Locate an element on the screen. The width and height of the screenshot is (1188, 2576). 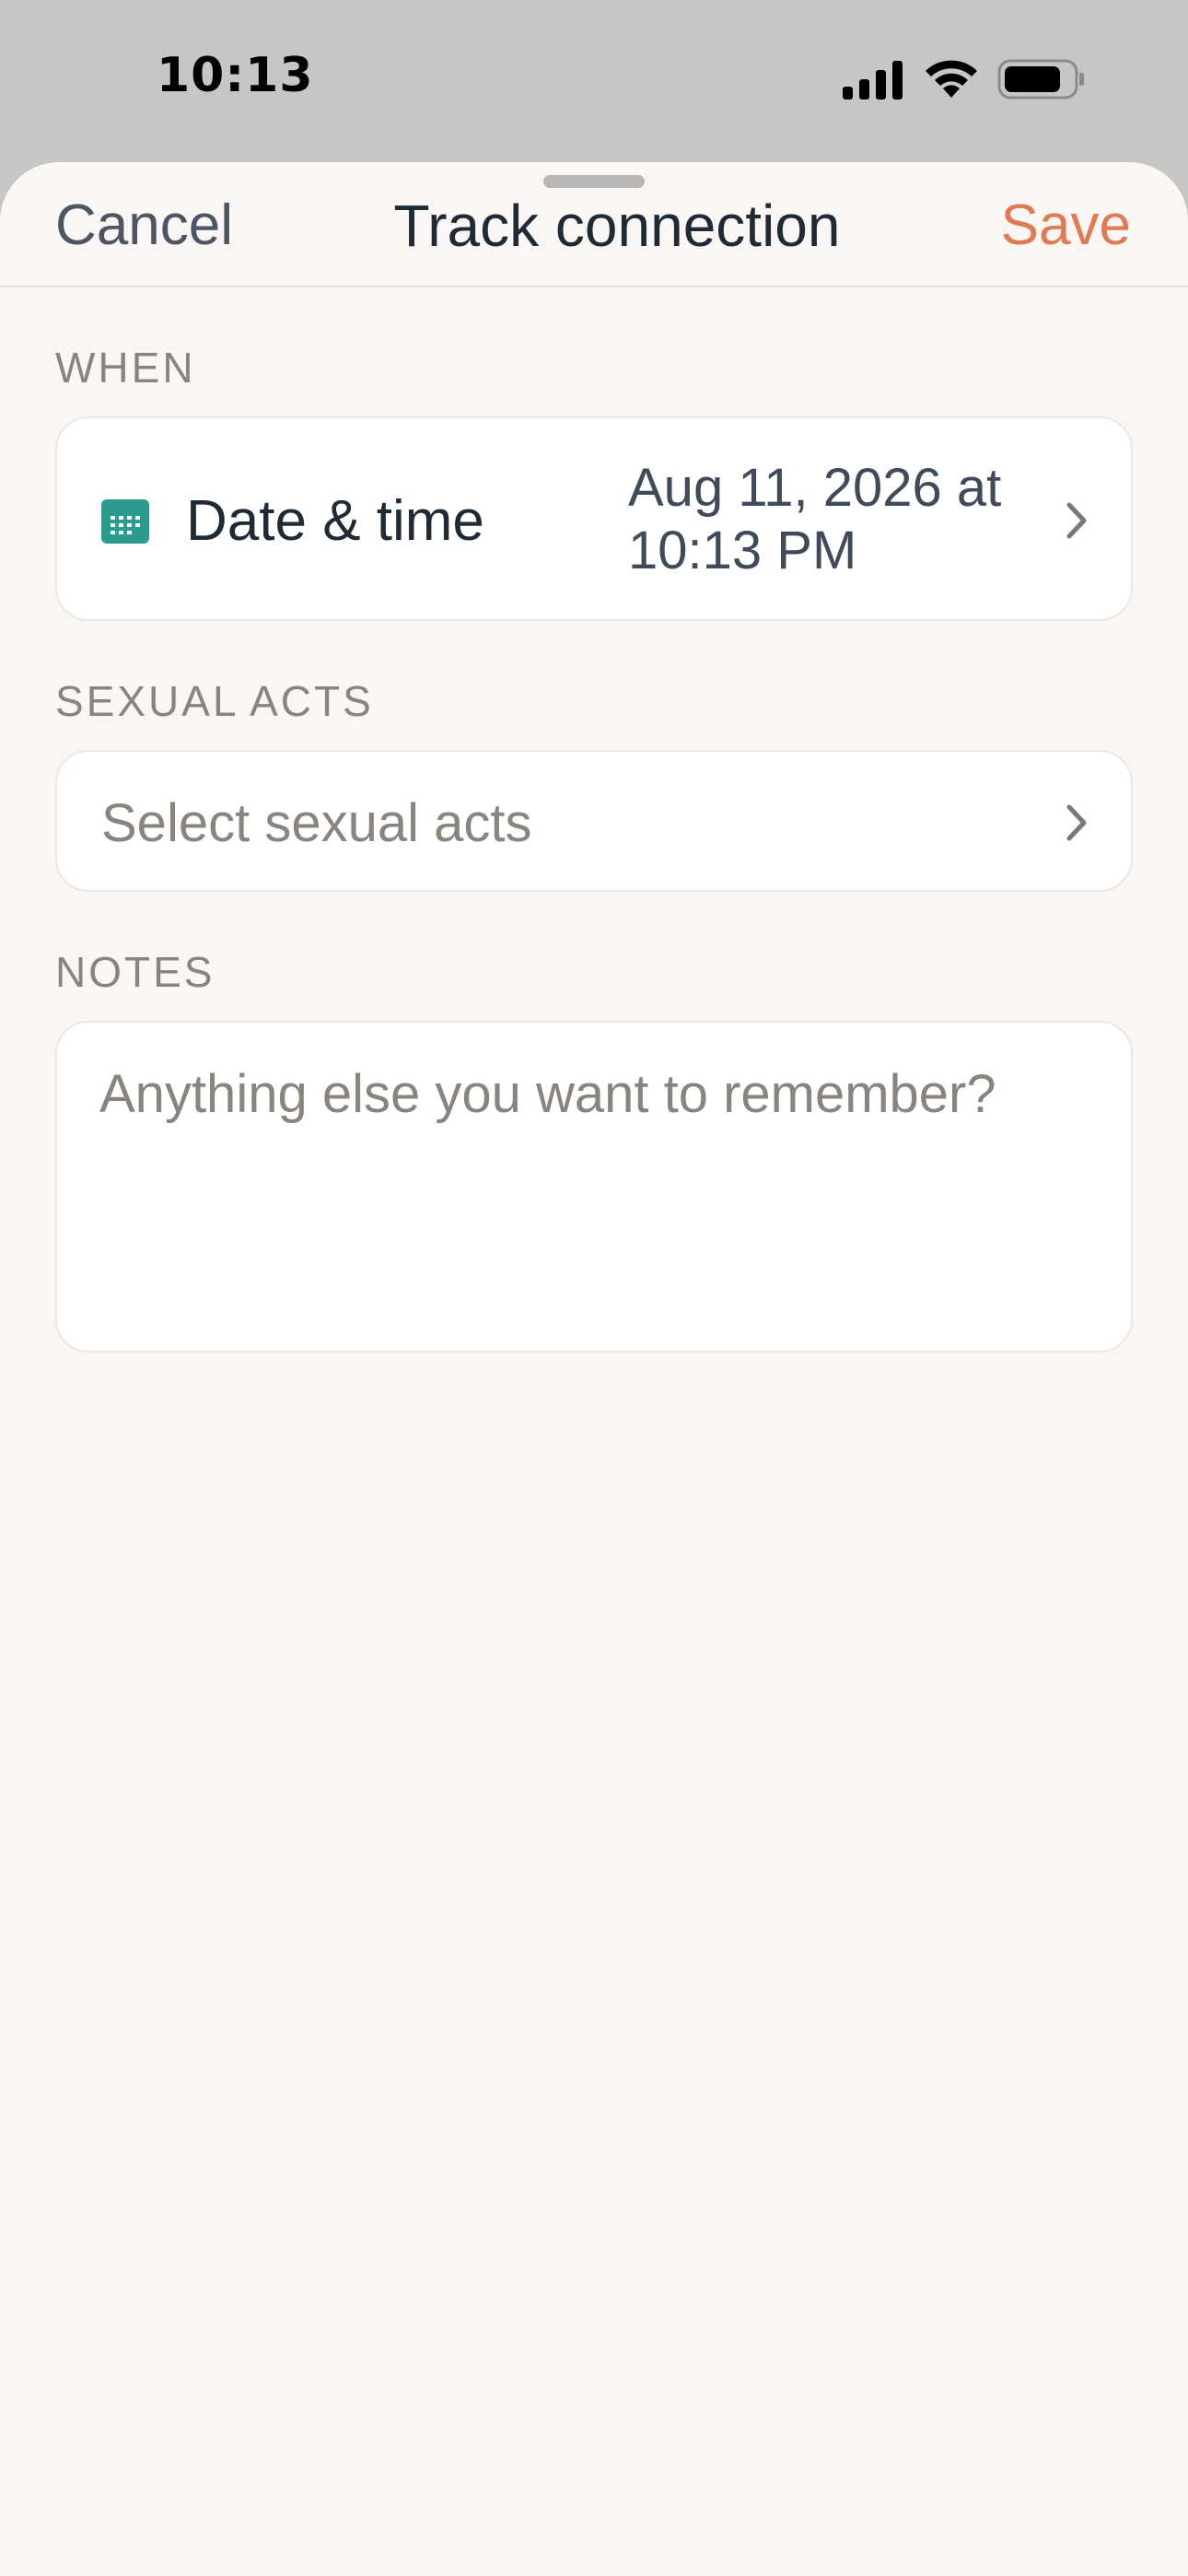
section-label-notes: NOTES is located at coordinates (135, 972).